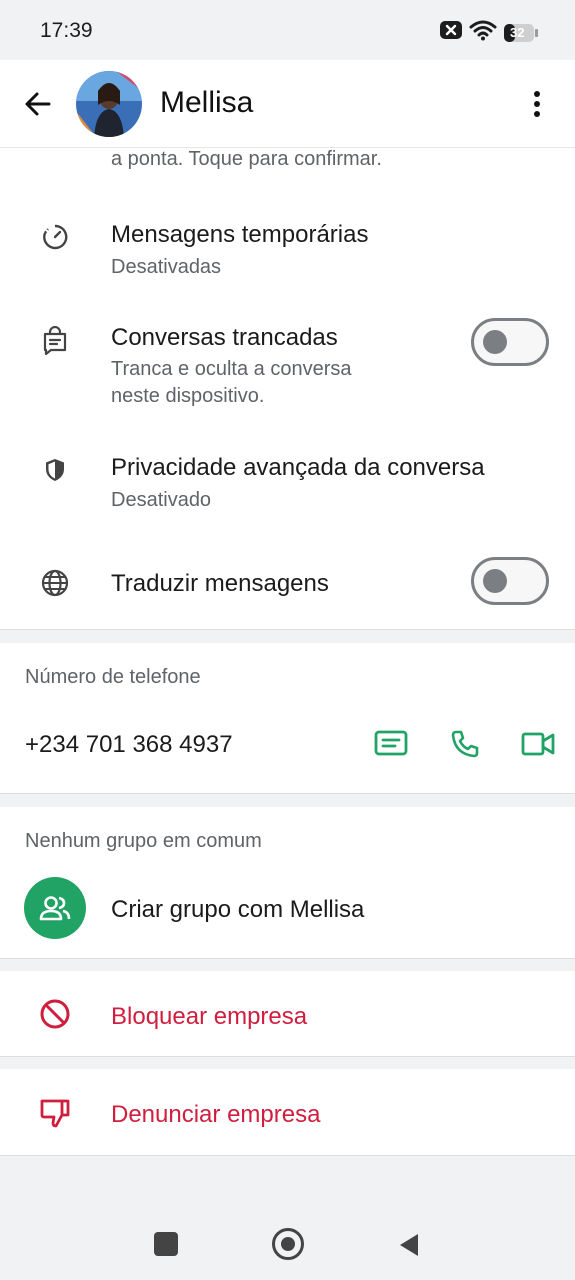 The height and width of the screenshot is (1280, 575). I want to click on status-bar: 17:39 32, so click(287, 30).